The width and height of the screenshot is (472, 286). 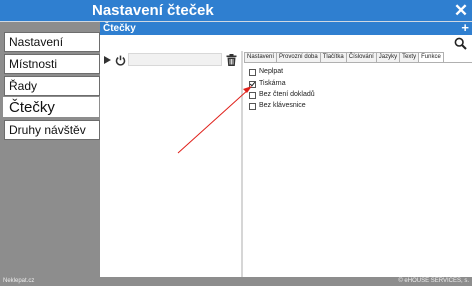 What do you see at coordinates (19, 281) in the screenshot?
I see `footer-left-text: Neklepat.cz` at bounding box center [19, 281].